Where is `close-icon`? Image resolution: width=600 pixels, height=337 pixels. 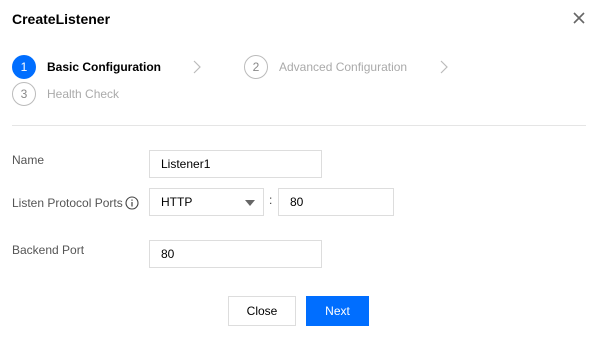 close-icon is located at coordinates (579, 18).